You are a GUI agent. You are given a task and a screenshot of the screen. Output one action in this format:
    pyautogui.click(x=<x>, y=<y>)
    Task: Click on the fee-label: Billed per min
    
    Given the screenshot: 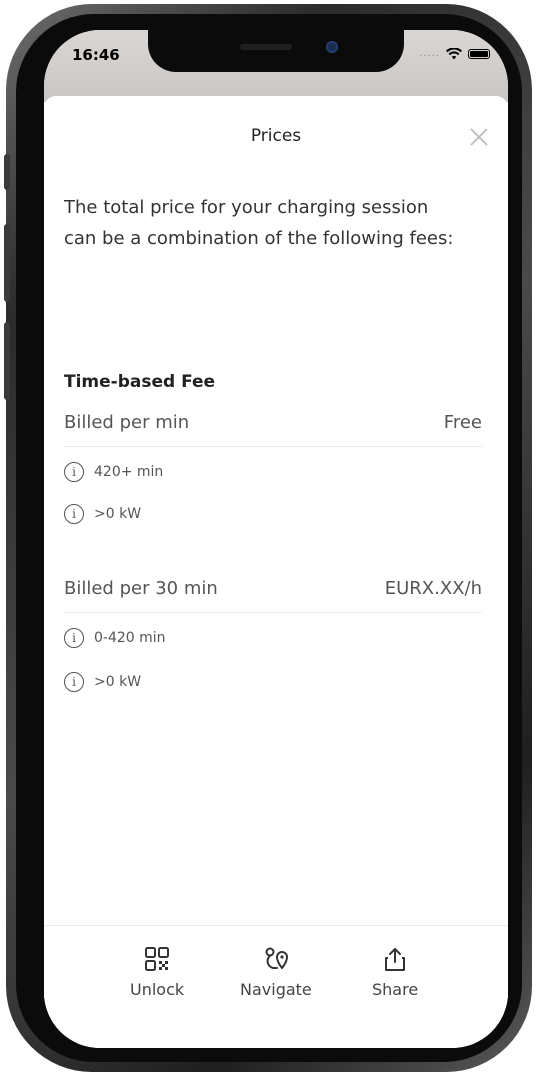 What is the action you would take?
    pyautogui.click(x=127, y=422)
    